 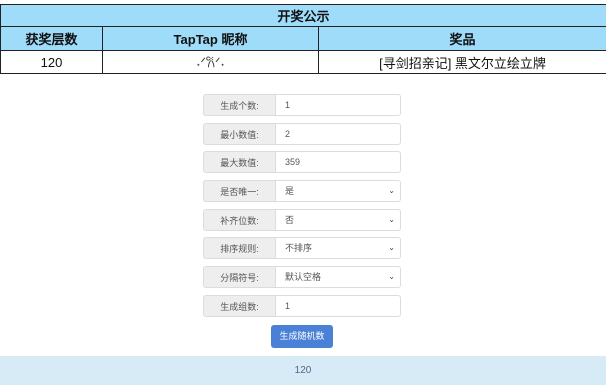 What do you see at coordinates (239, 191) in the screenshot?
I see `label-unique: 是否唯一:` at bounding box center [239, 191].